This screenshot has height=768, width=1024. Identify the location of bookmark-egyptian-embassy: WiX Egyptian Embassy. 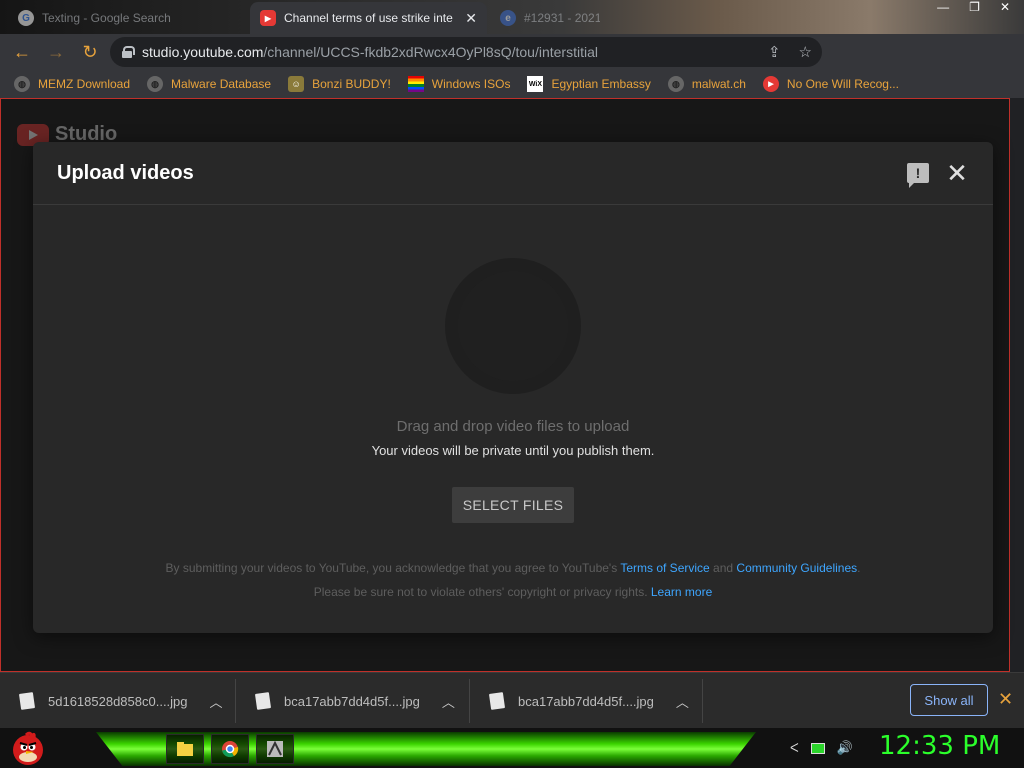
(589, 84).